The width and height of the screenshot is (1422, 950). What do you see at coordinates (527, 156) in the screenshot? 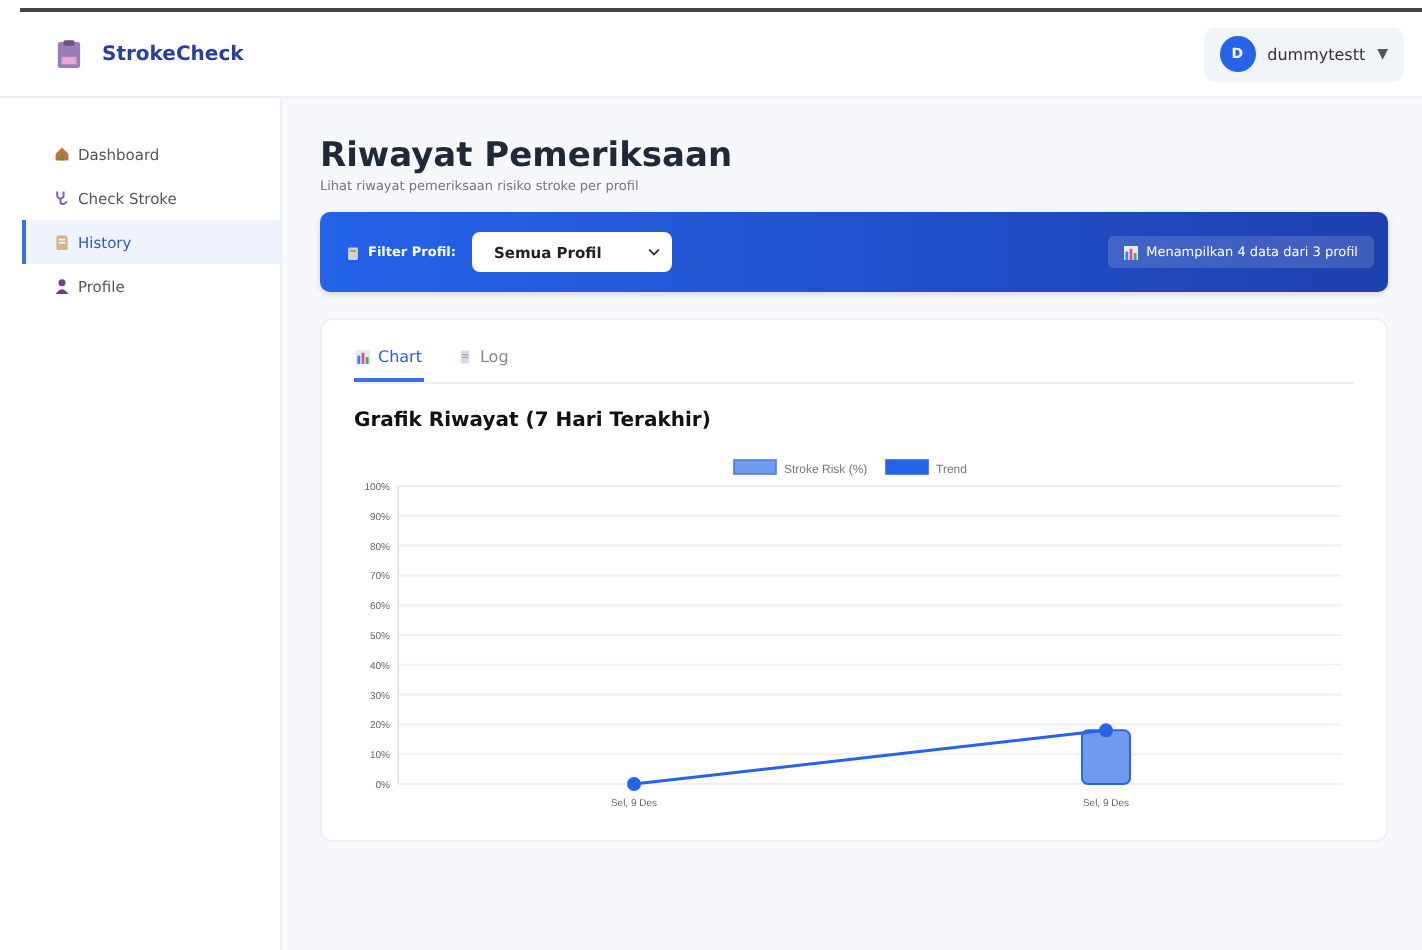
I see `page-title: Riwayat Pemeriksaan` at bounding box center [527, 156].